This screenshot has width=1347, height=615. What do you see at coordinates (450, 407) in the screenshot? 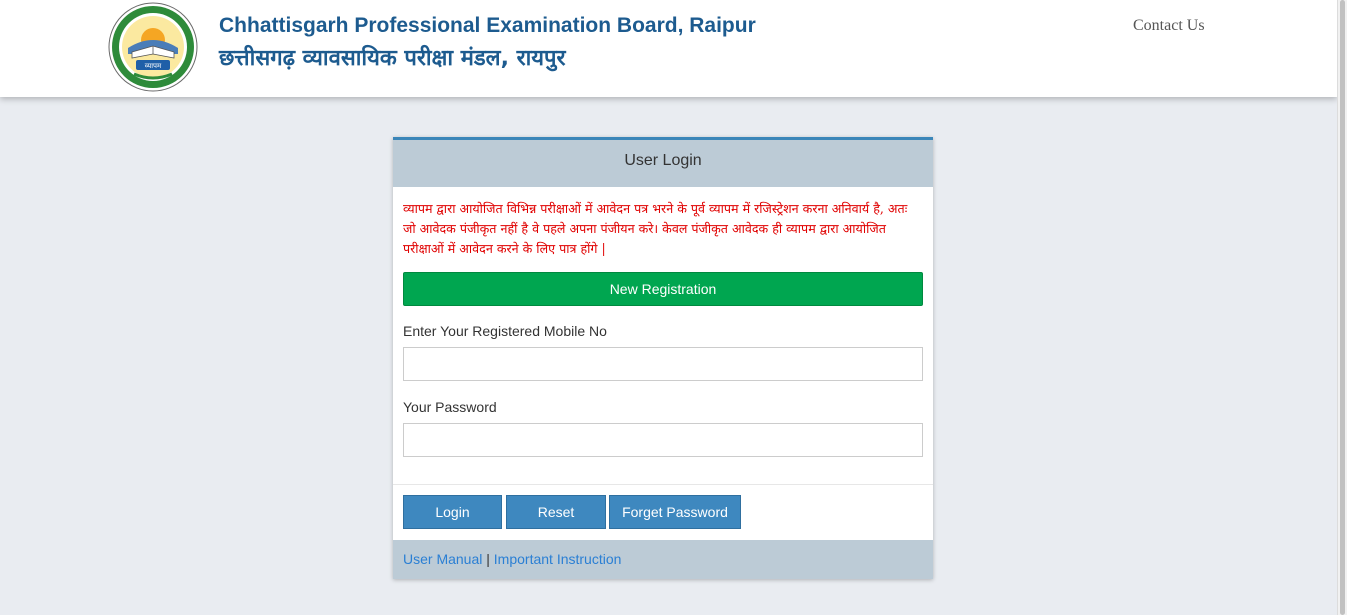
I see `password-label: Your Password` at bounding box center [450, 407].